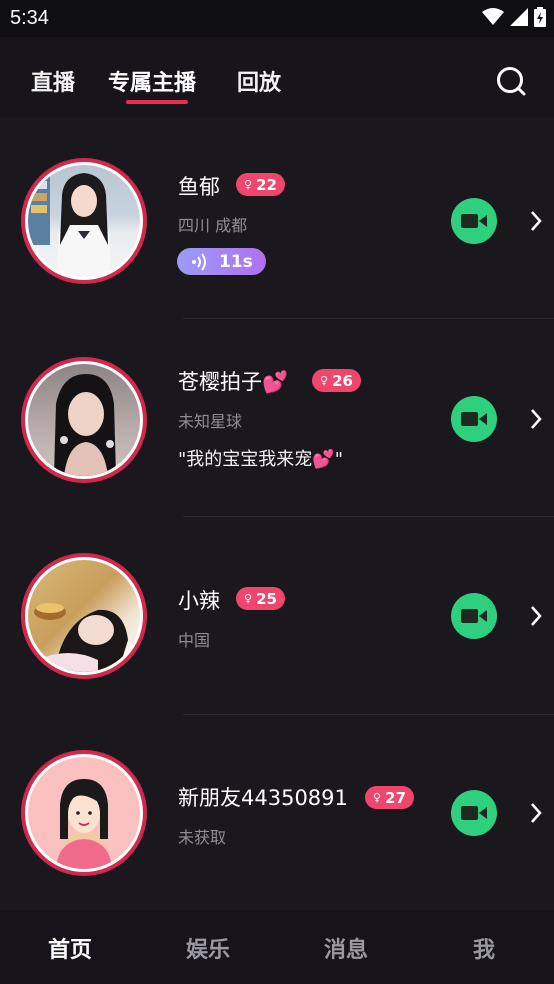 This screenshot has height=984, width=554. I want to click on wifi-icon, so click(493, 16).